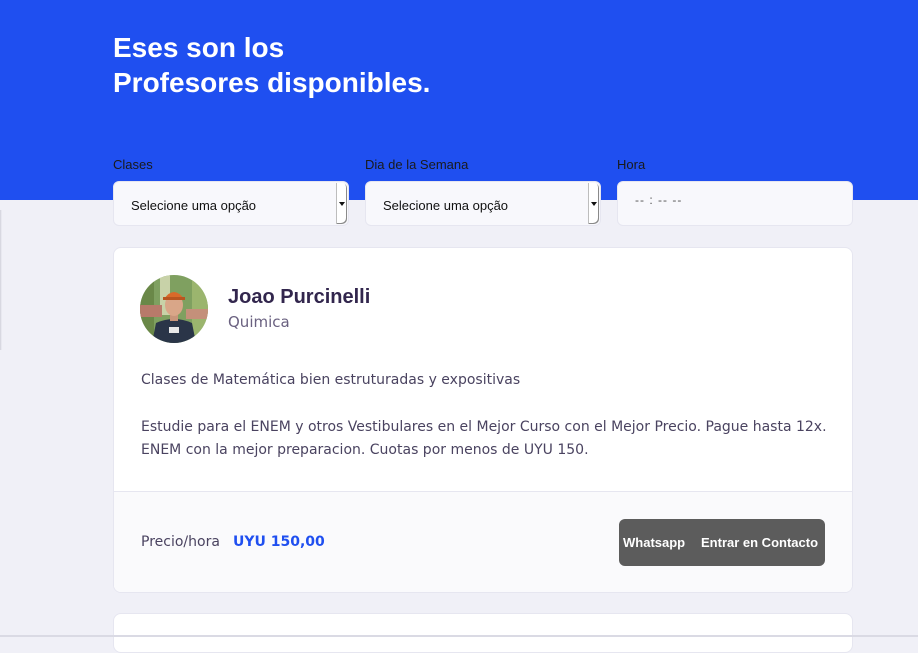 The image size is (918, 653). I want to click on clases-select: Selecione uma opção, so click(231, 203).